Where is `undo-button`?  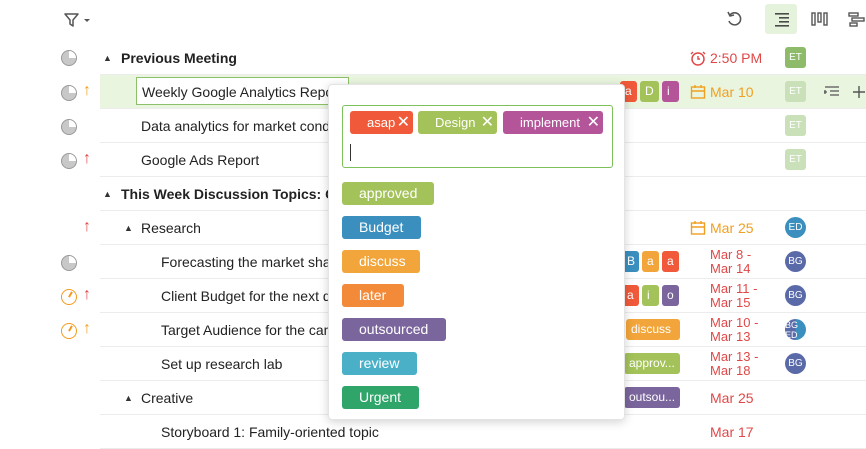
undo-button is located at coordinates (735, 19).